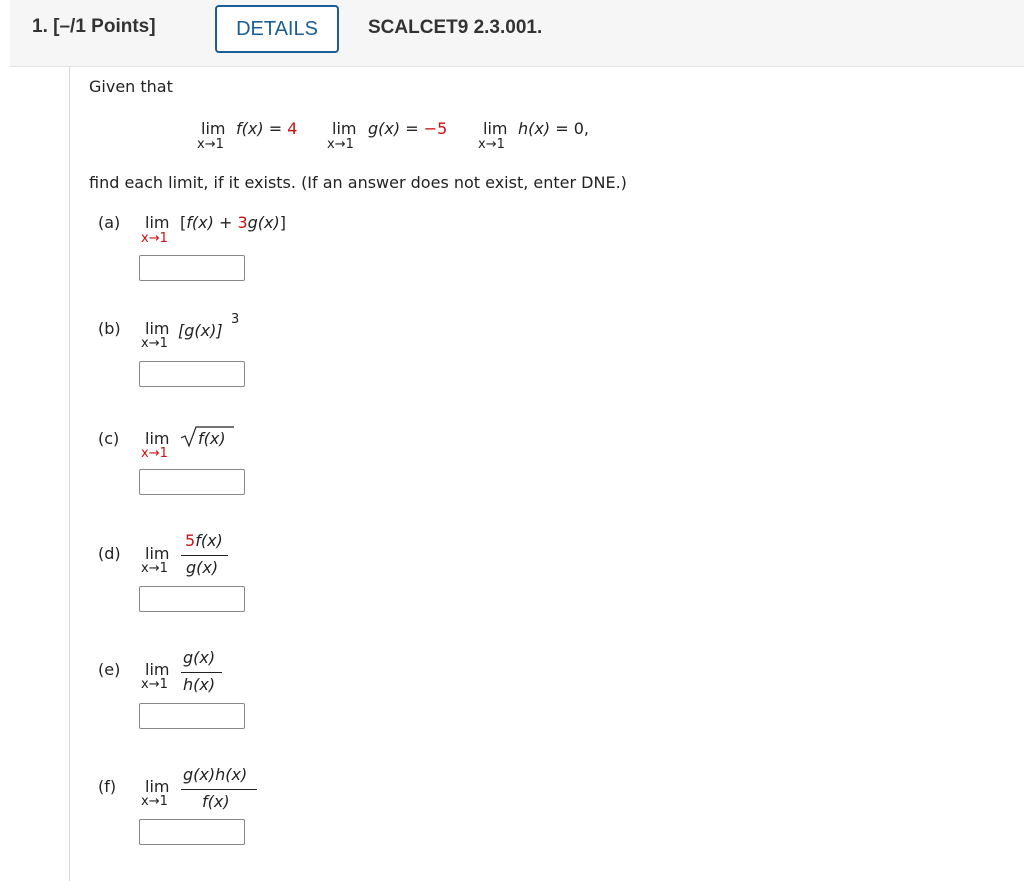 This screenshot has height=881, width=1024. I want to click on denominator: f(x), so click(216, 801).